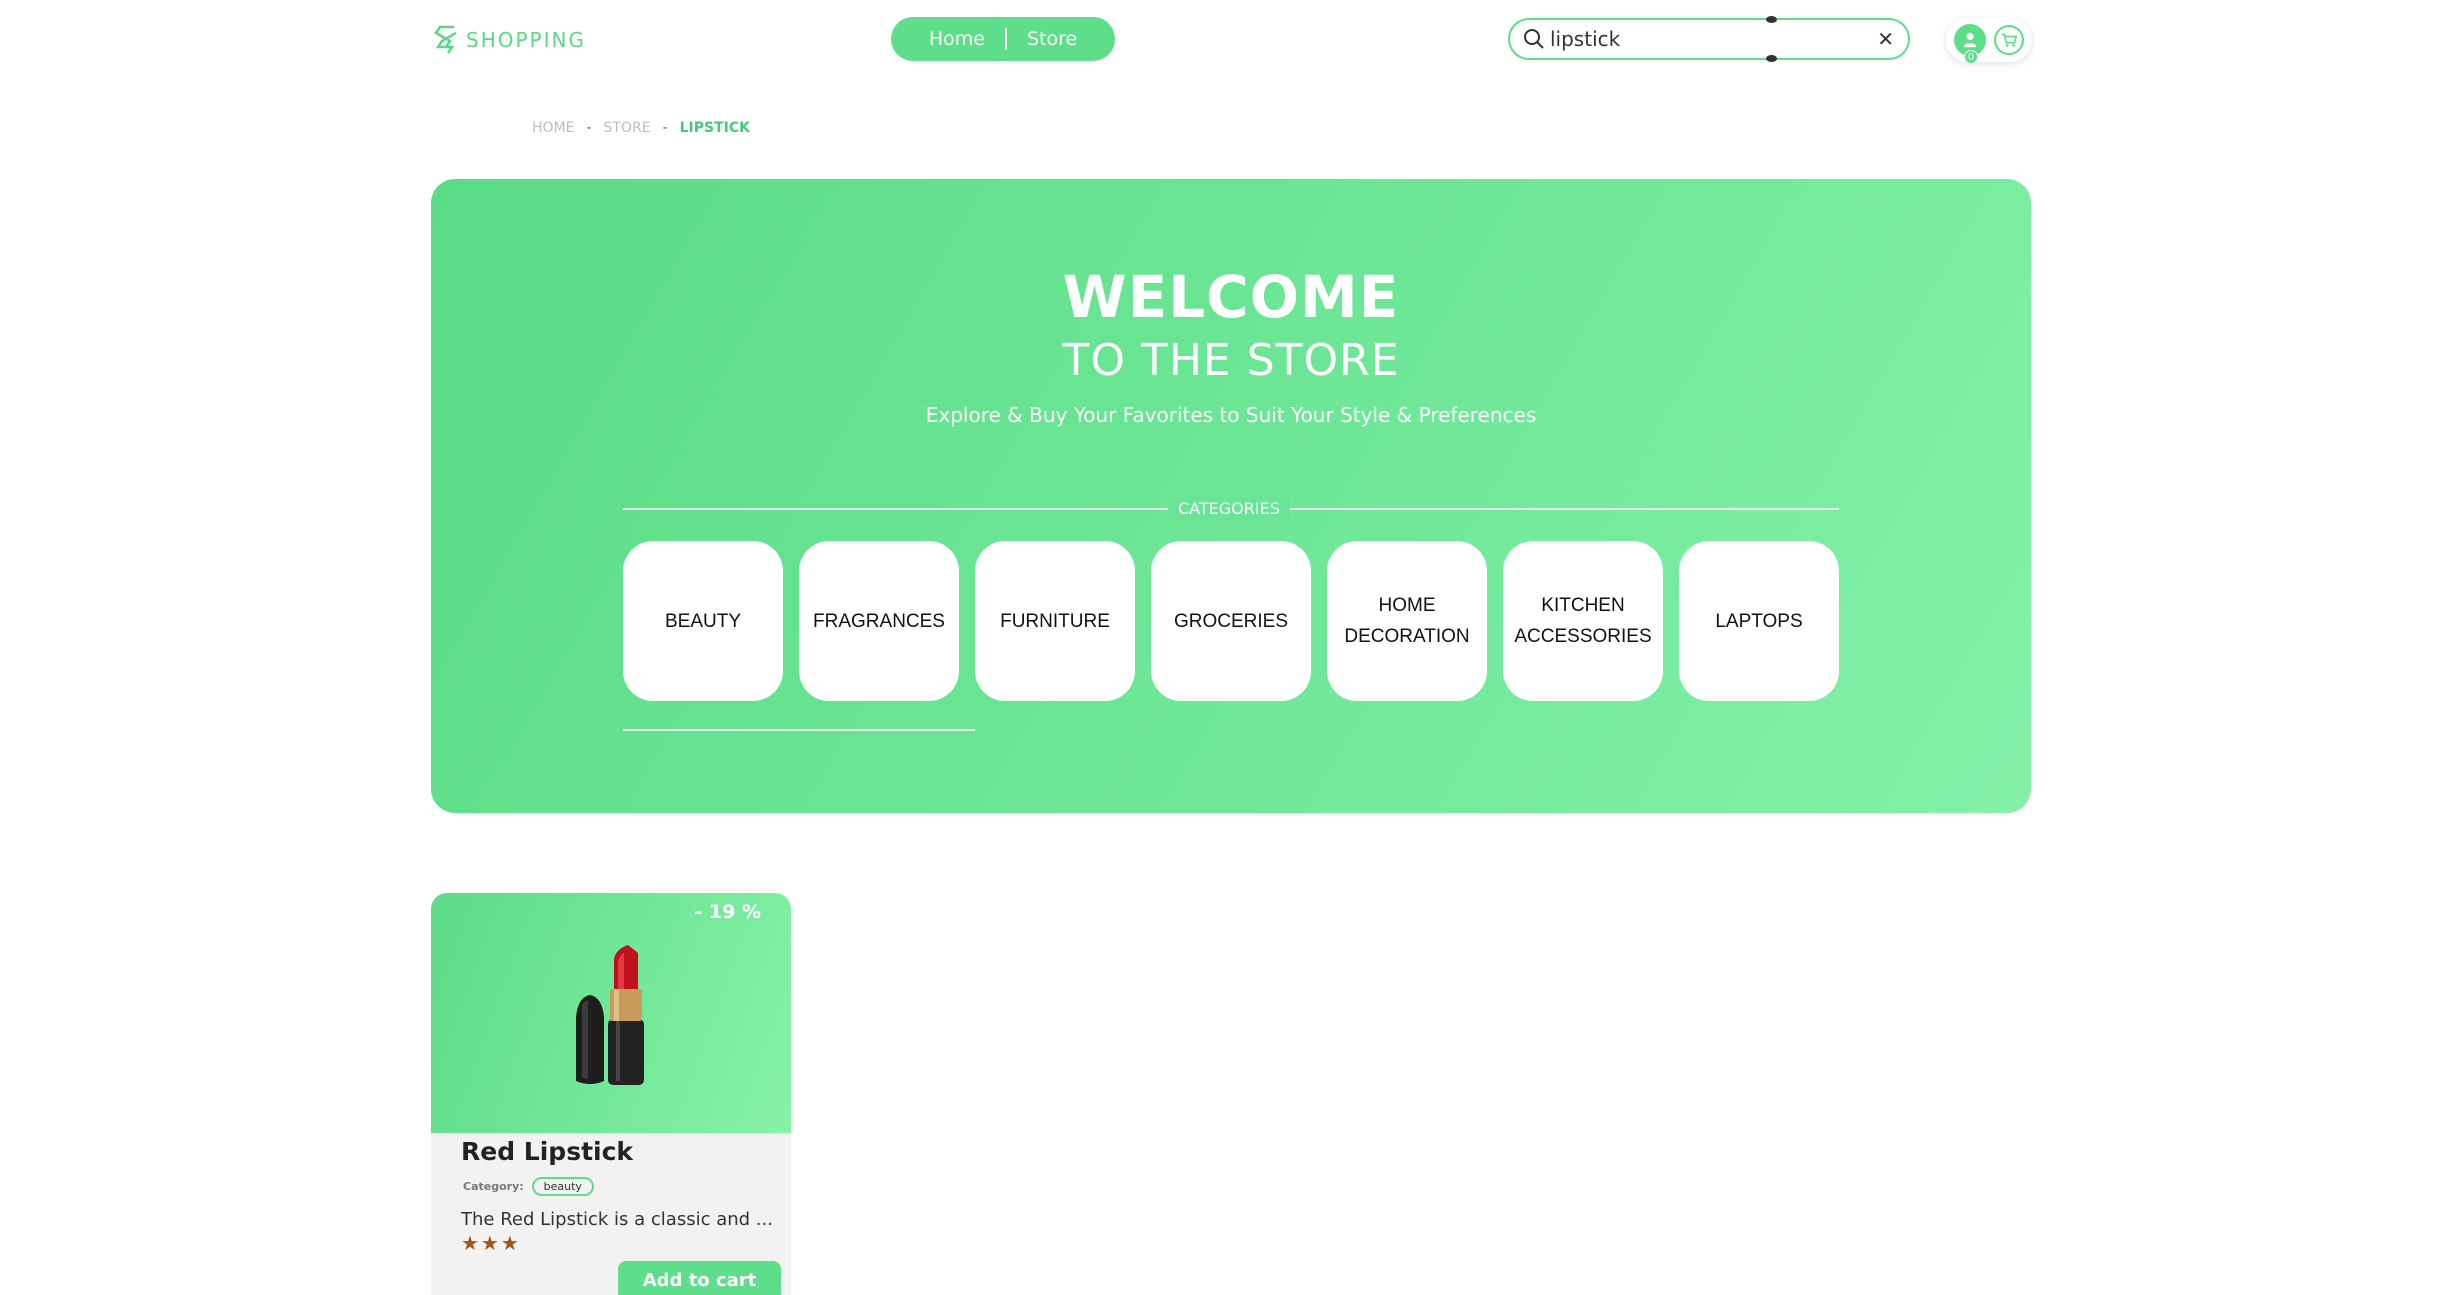 Image resolution: width=2464 pixels, height=1295 pixels. What do you see at coordinates (1714, 39) in the screenshot?
I see `search-input` at bounding box center [1714, 39].